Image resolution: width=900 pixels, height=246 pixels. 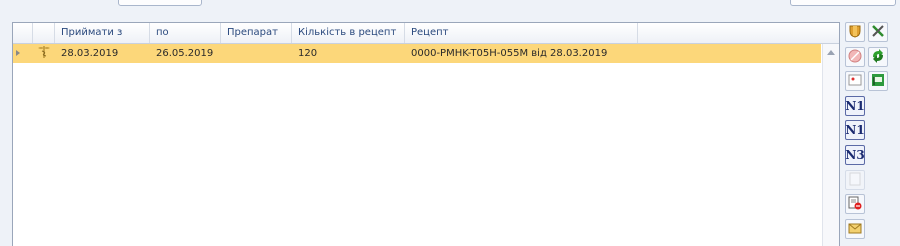 I want to click on card-button, so click(x=855, y=81).